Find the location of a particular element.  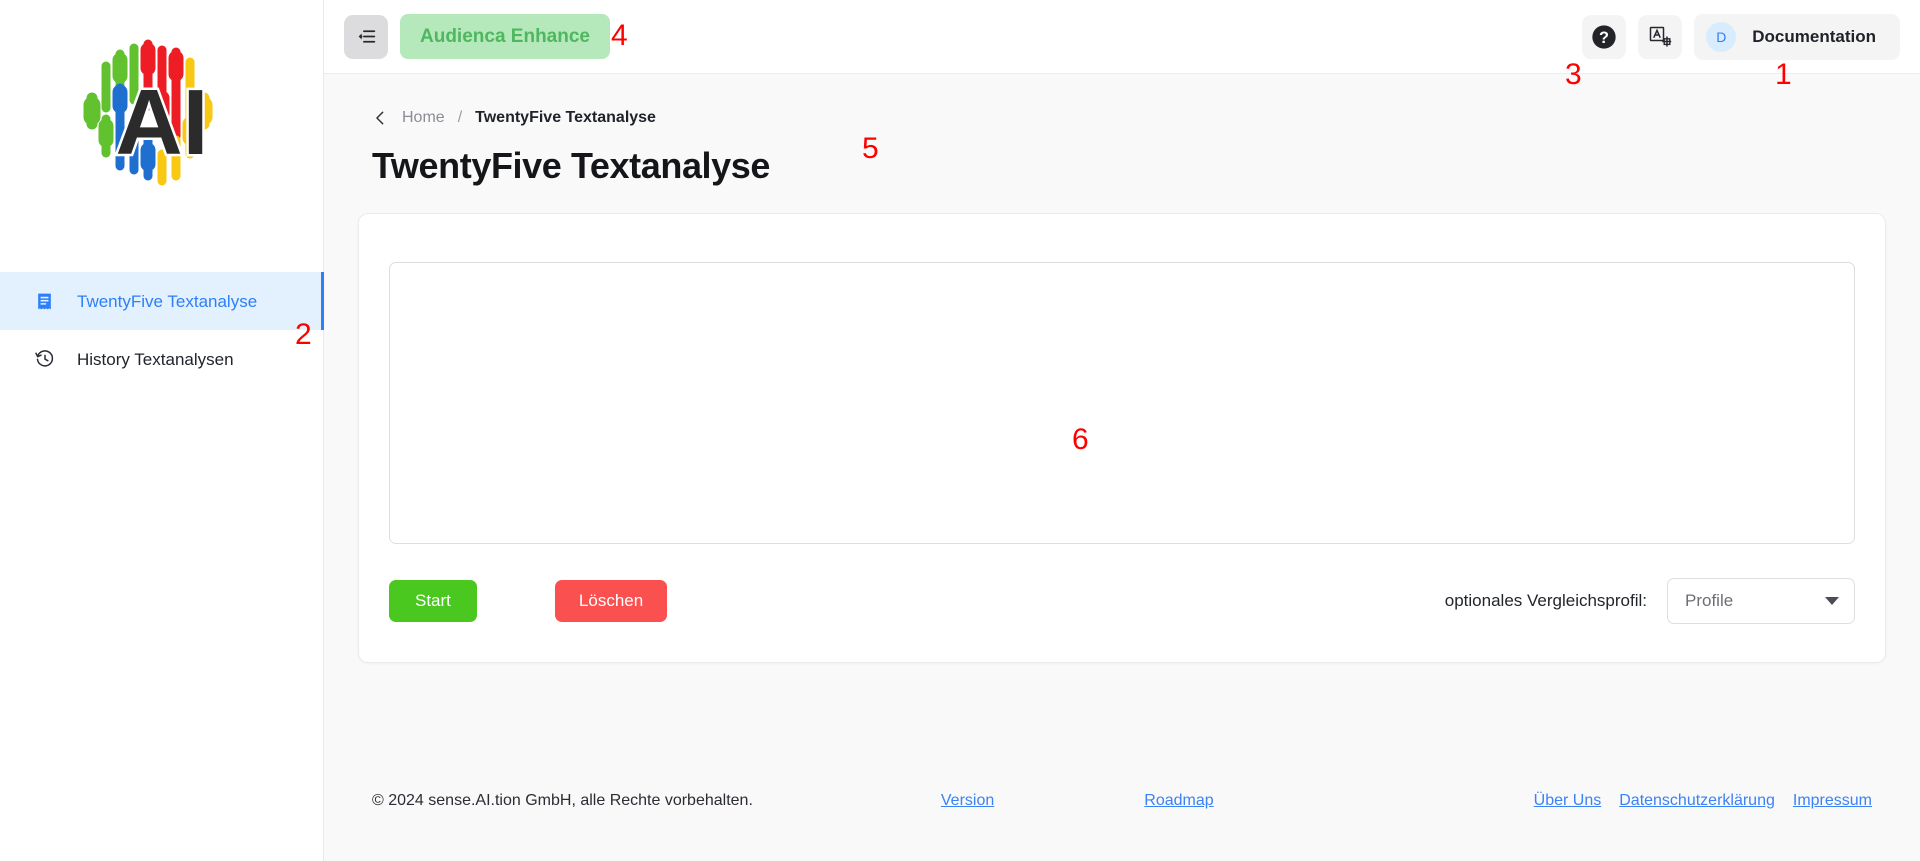

translate-icon is located at coordinates (1661, 36).